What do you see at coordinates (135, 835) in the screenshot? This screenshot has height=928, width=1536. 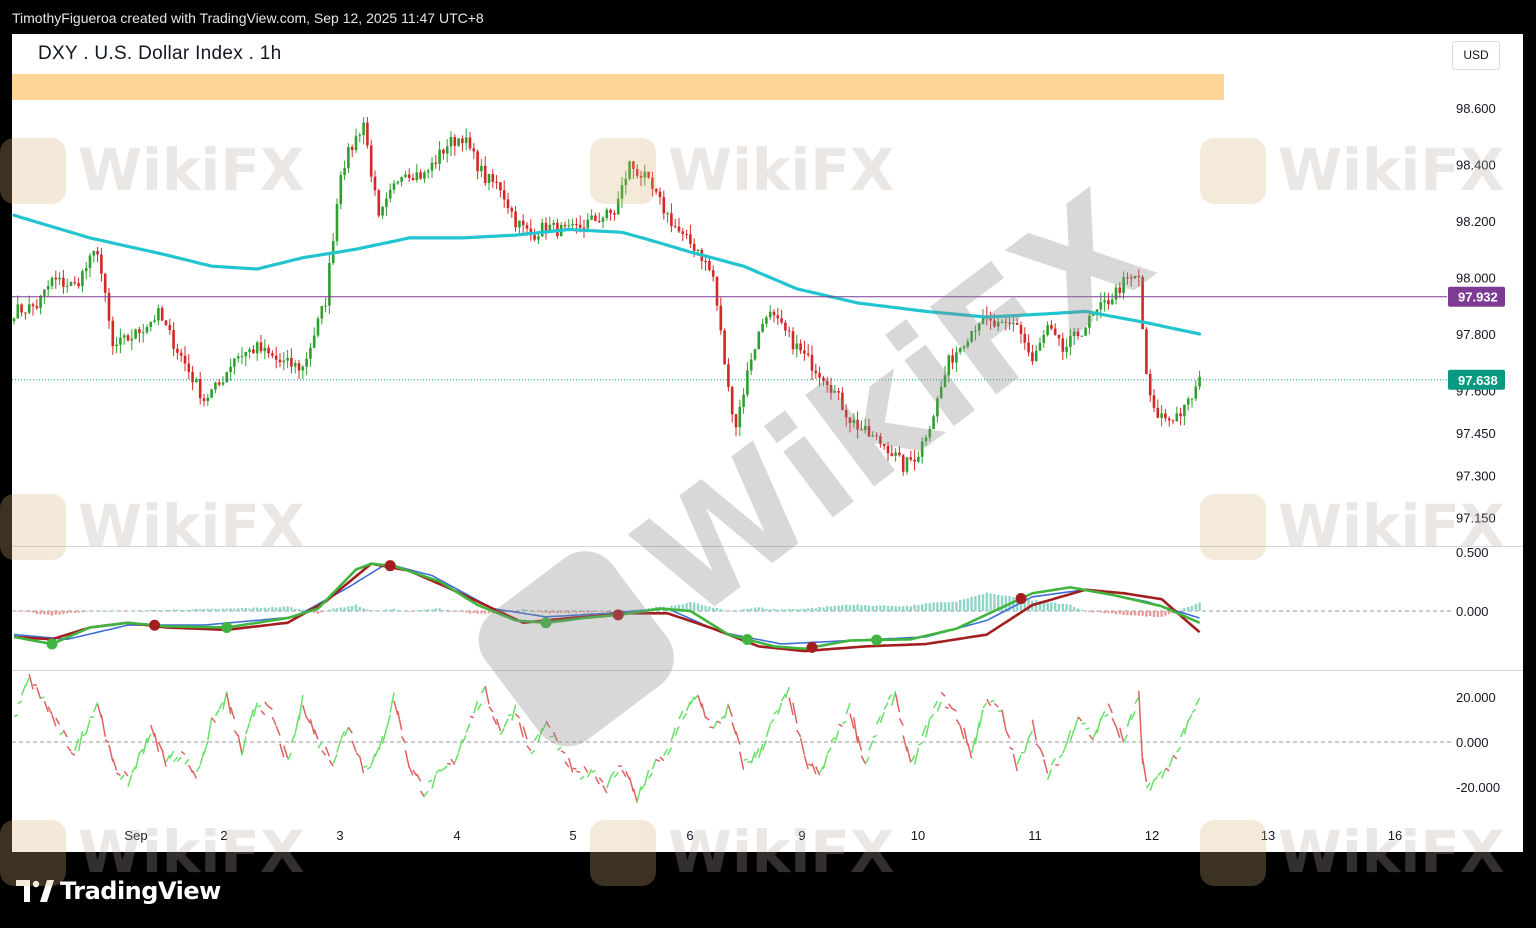 I see `time-axis-tick: Sep` at bounding box center [135, 835].